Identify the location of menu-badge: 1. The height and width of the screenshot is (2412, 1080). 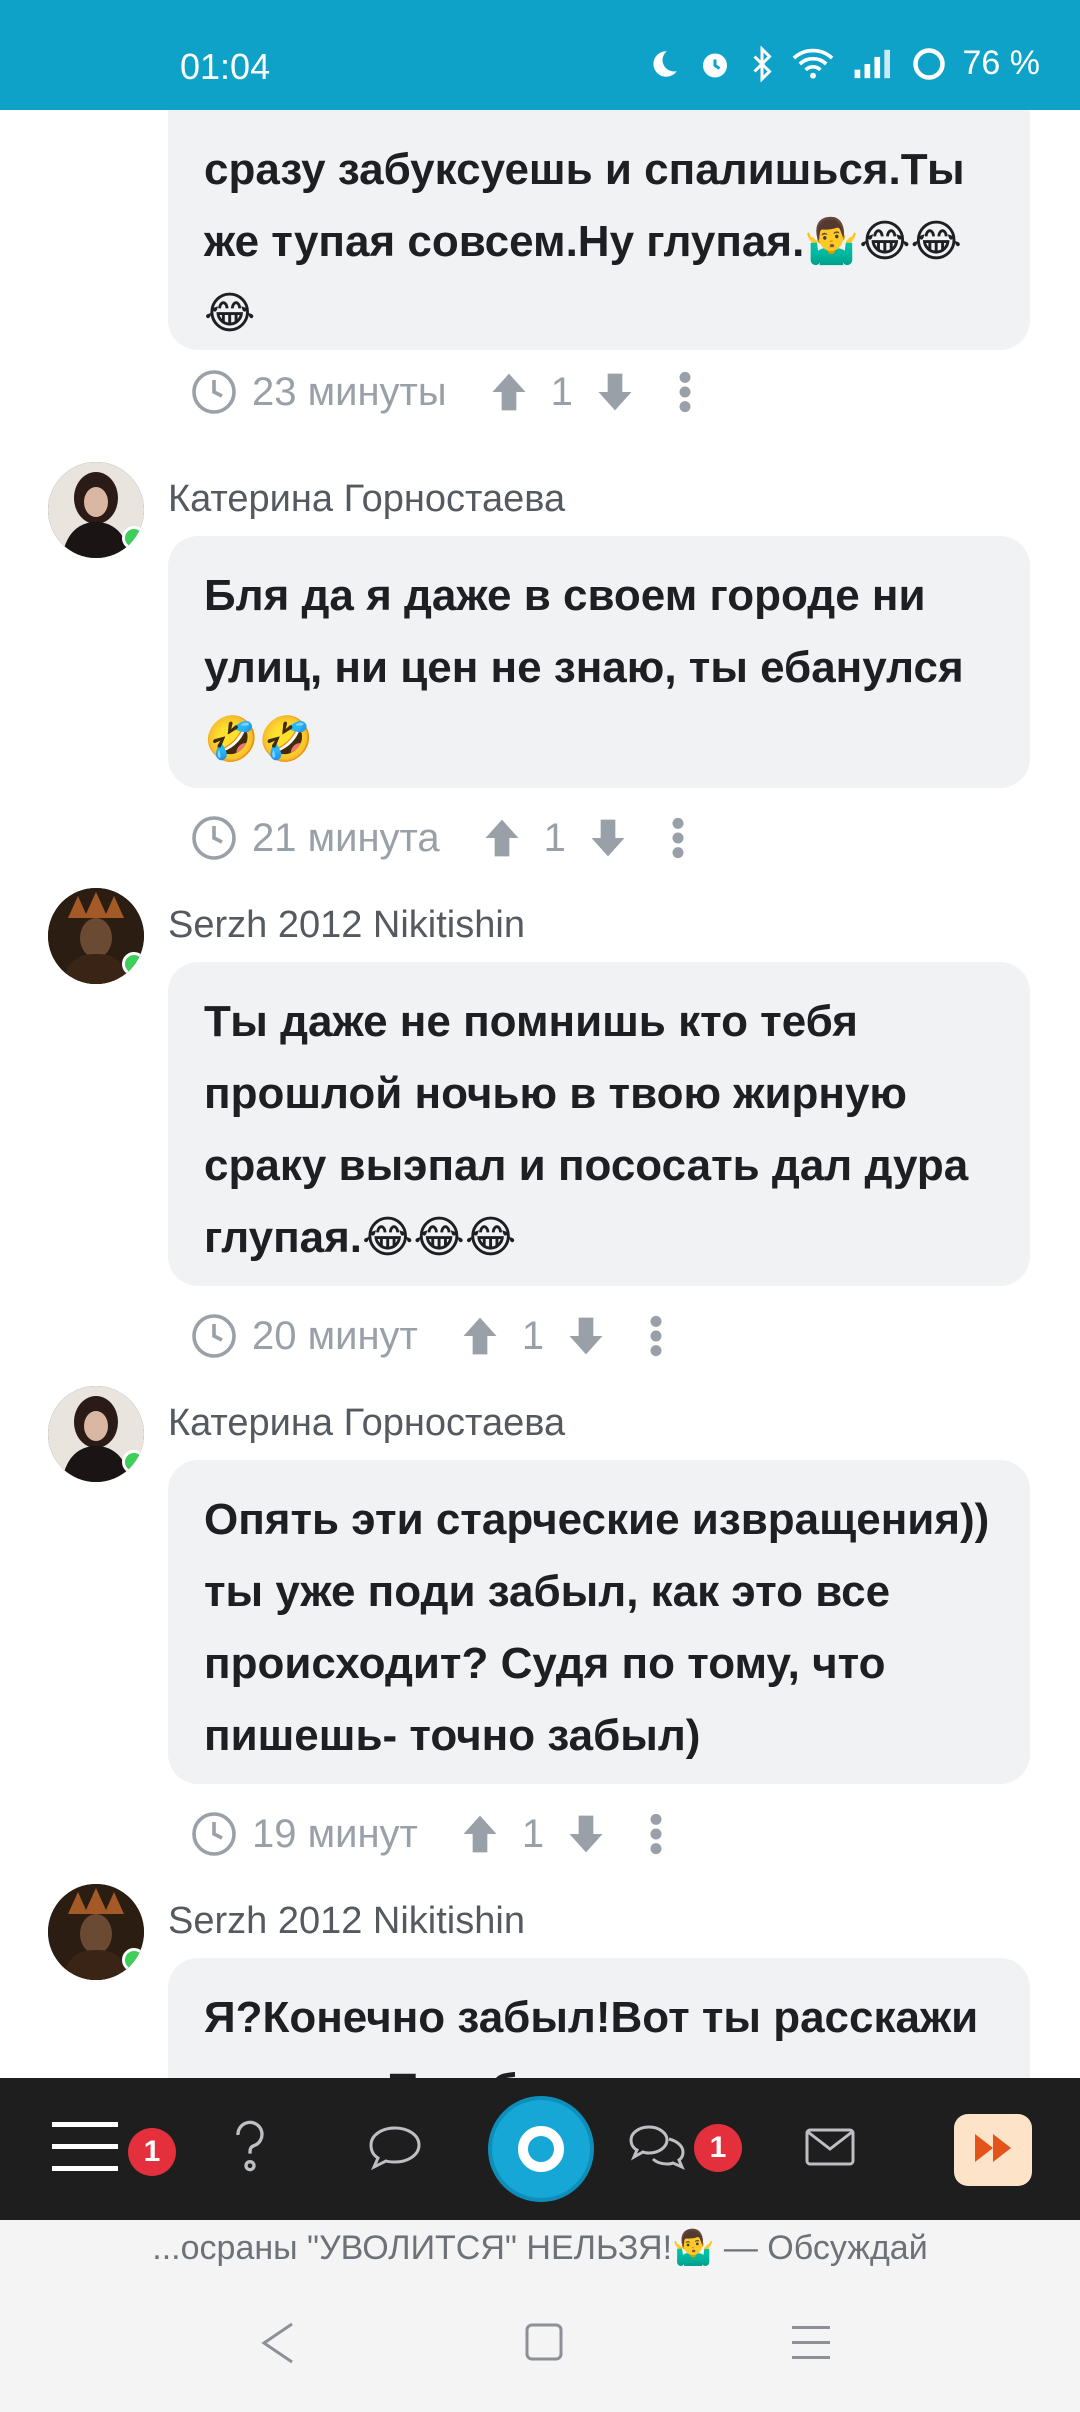
(152, 2152).